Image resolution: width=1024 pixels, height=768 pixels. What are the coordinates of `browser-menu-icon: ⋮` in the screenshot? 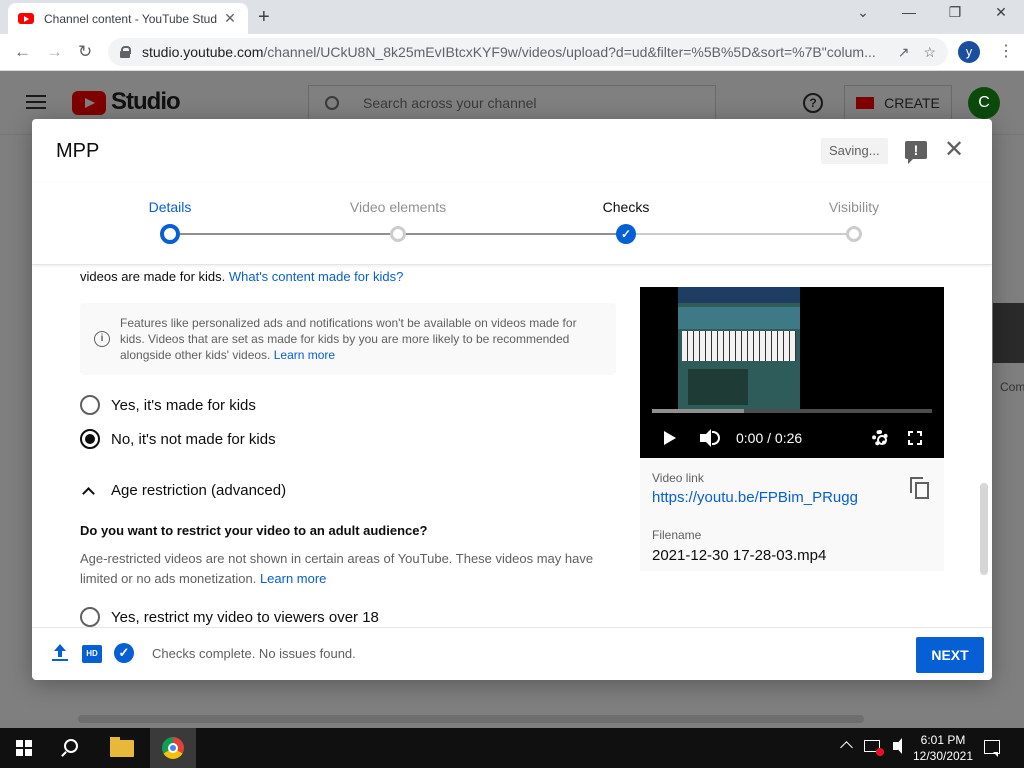 It's located at (1006, 51).